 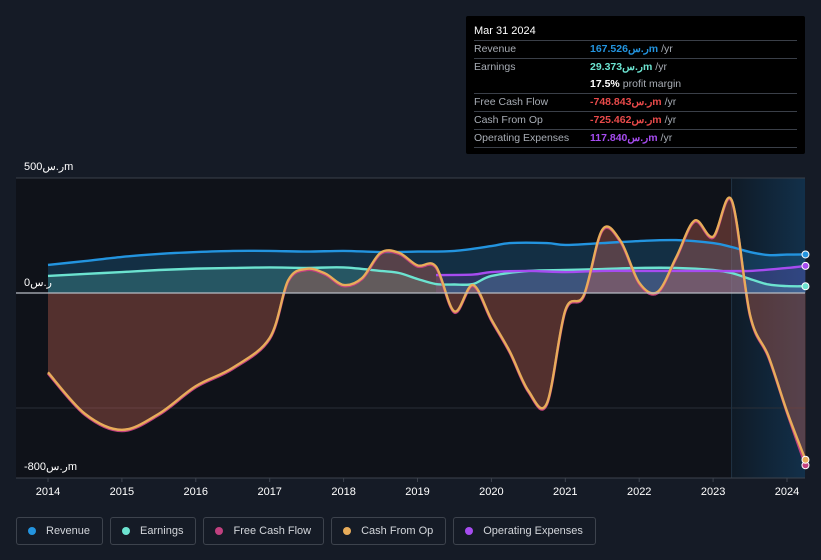 I want to click on tooltip-label: Free Cash Flow, so click(x=511, y=102).